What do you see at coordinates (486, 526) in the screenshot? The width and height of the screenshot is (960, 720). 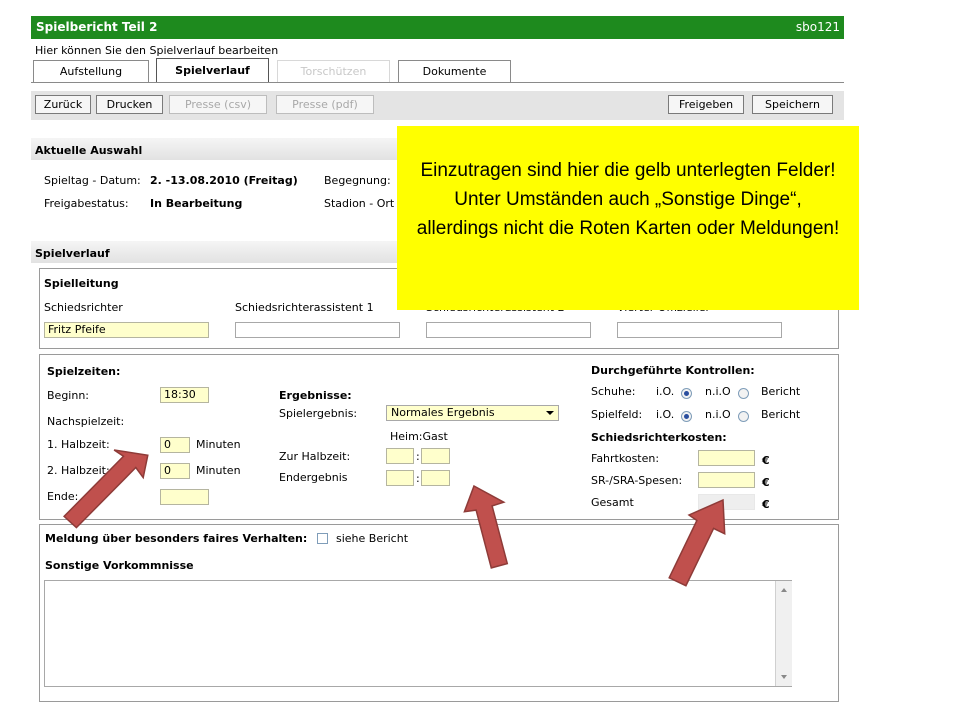 I see `arrow-to-score-icon` at bounding box center [486, 526].